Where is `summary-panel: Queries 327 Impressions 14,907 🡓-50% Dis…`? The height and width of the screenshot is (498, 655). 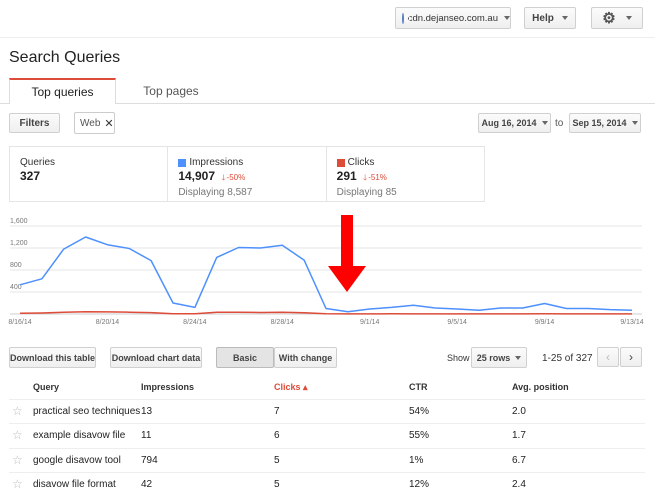
summary-panel: Queries 327 Impressions 14,907 🡓-50% Dis… is located at coordinates (247, 174).